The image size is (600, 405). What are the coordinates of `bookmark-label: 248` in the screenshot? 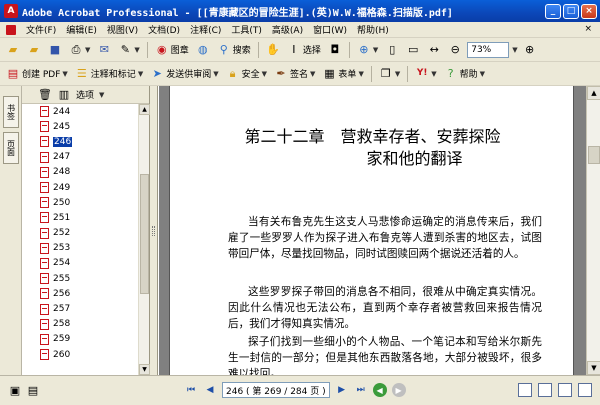 It's located at (62, 172).